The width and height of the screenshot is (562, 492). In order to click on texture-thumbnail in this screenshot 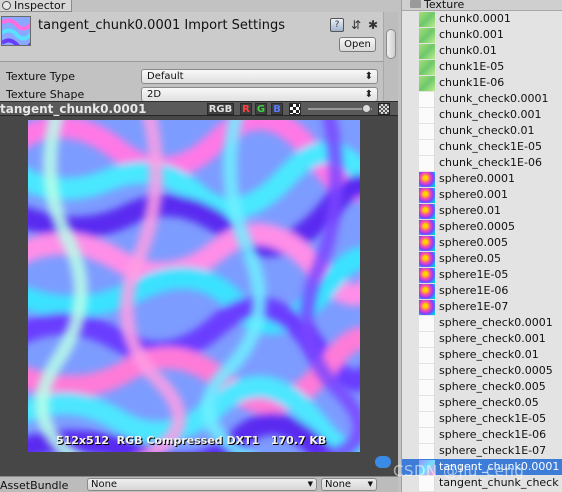, I will do `click(16, 31)`.